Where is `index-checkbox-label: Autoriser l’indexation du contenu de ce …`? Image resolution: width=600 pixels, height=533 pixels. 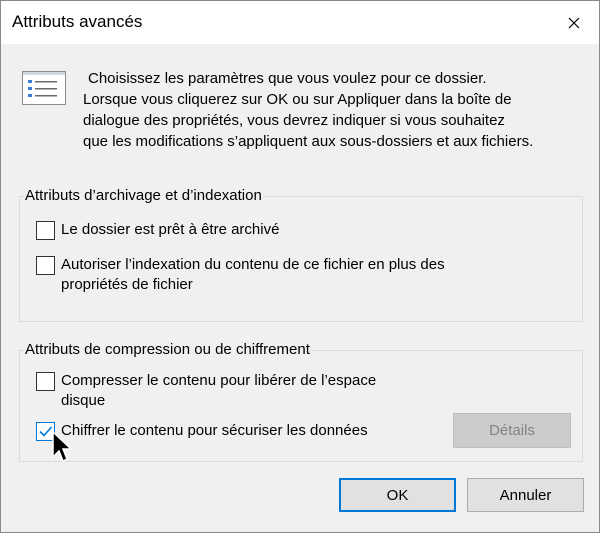
index-checkbox-label: Autoriser l’indexation du contenu de ce … is located at coordinates (253, 275).